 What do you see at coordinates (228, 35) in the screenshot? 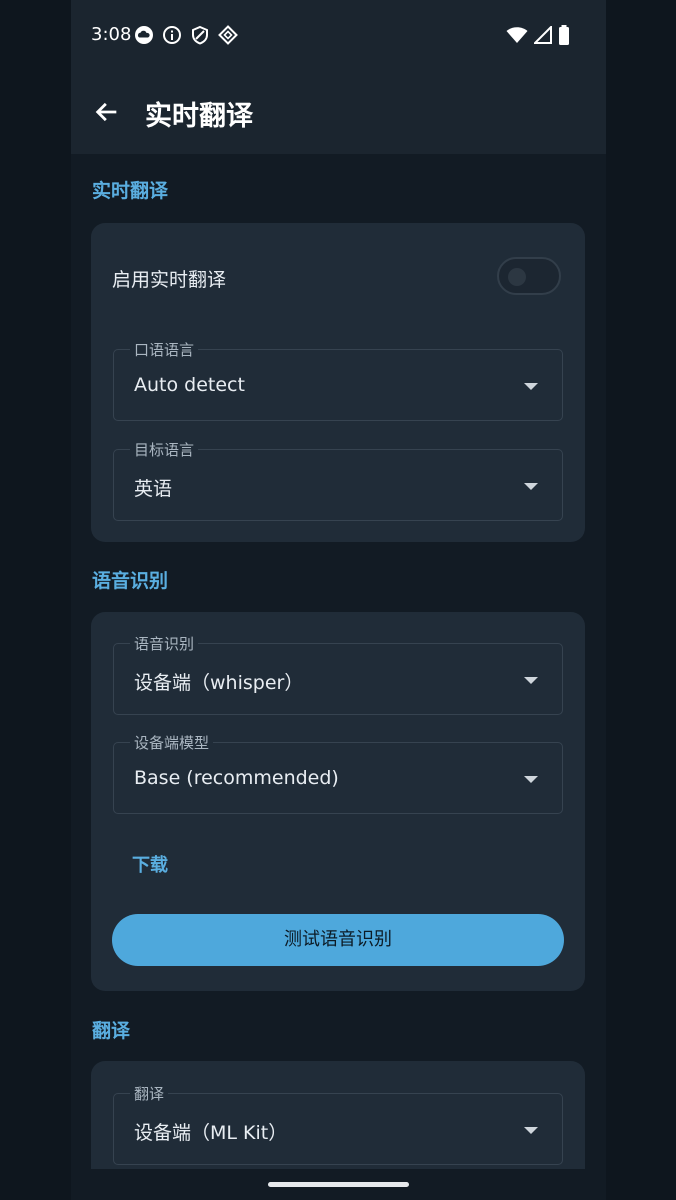
I see `vpn-diamond-icon` at bounding box center [228, 35].